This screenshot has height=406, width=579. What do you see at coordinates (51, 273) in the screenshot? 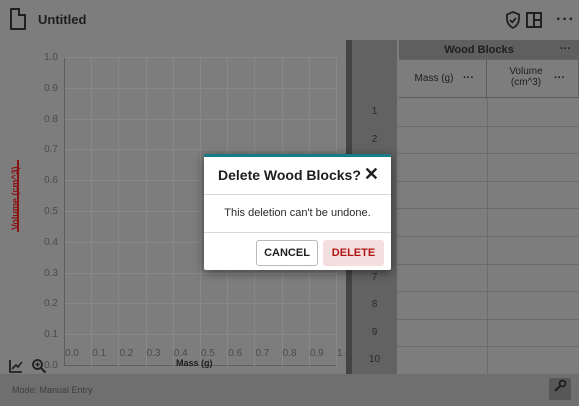
I see `y-tick-label: 0.3` at bounding box center [51, 273].